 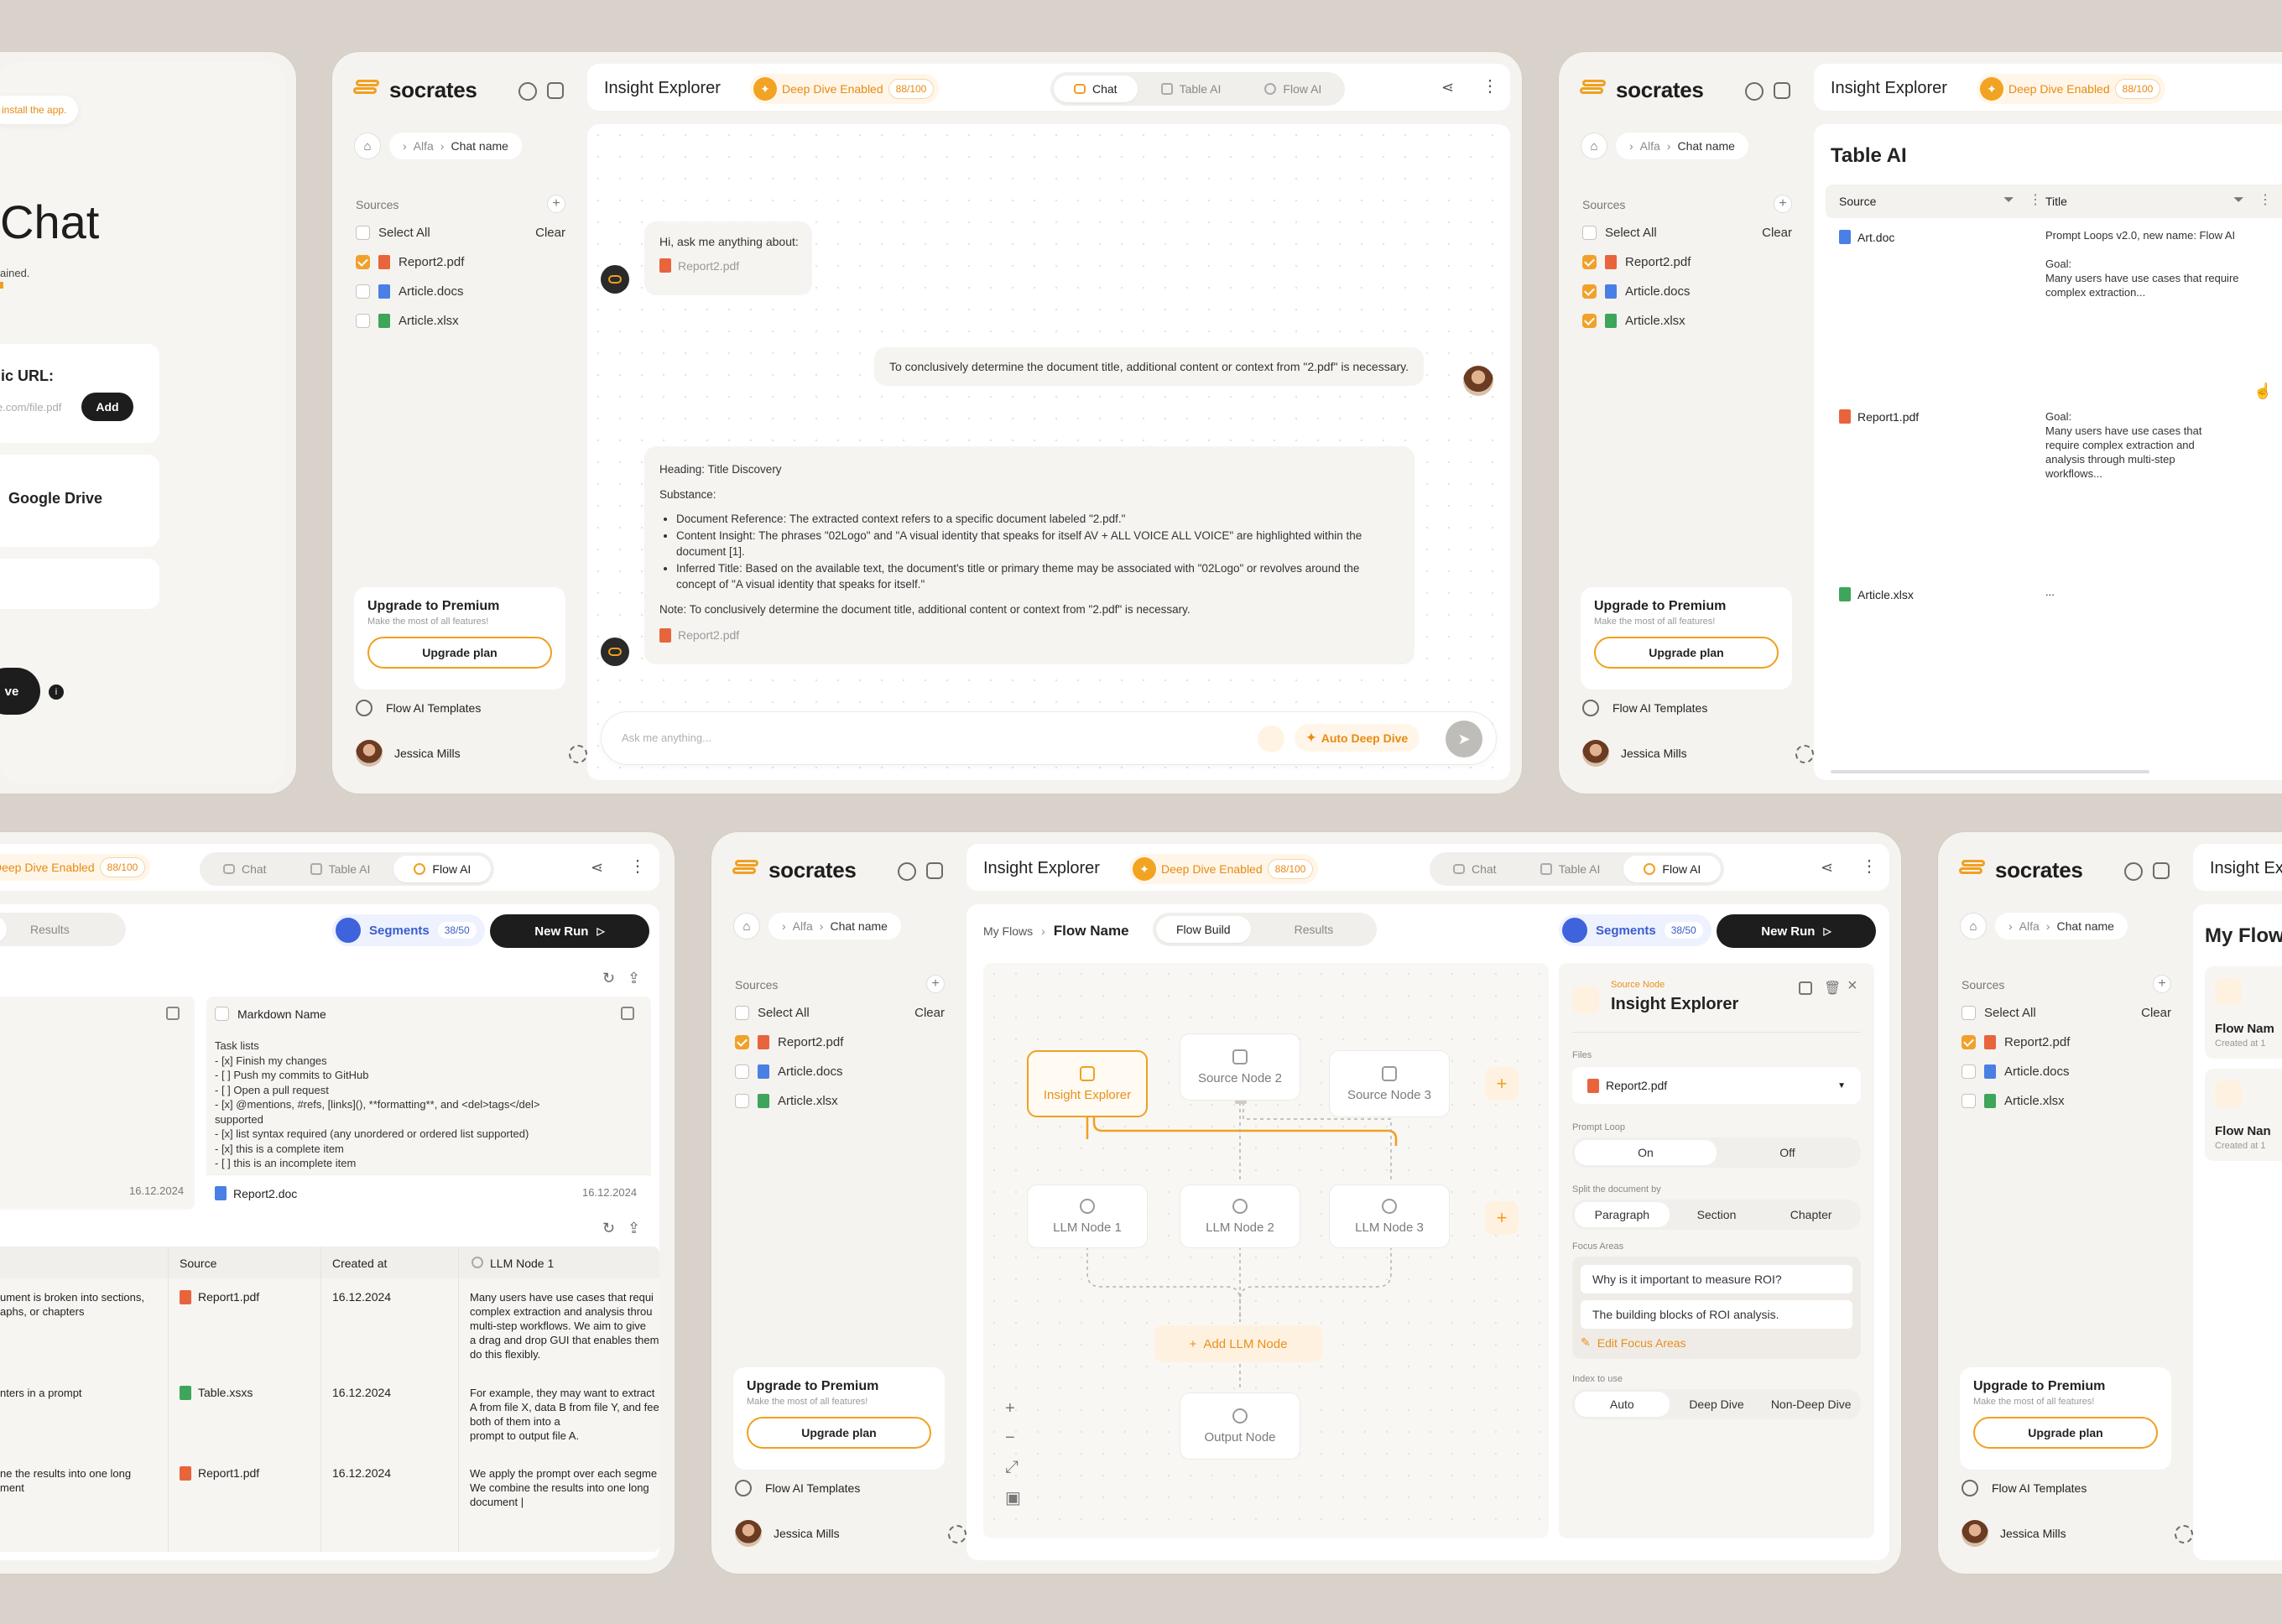 What do you see at coordinates (75, 868) in the screenshot?
I see `deep-dive-badge: Deep Dive Enabled 88/100` at bounding box center [75, 868].